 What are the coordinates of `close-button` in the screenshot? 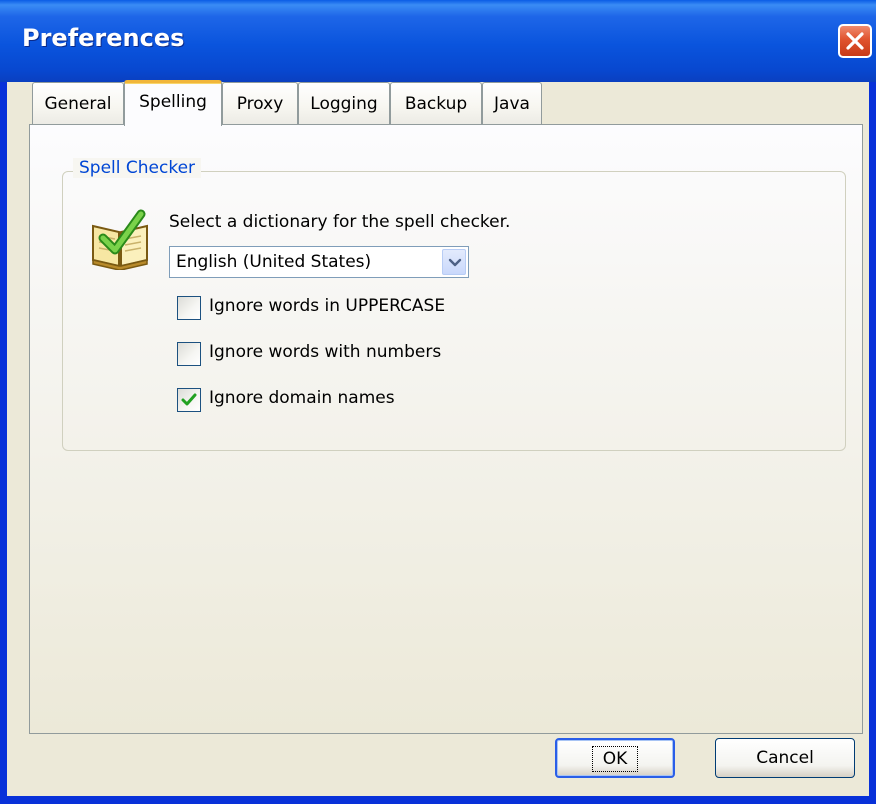 It's located at (855, 41).